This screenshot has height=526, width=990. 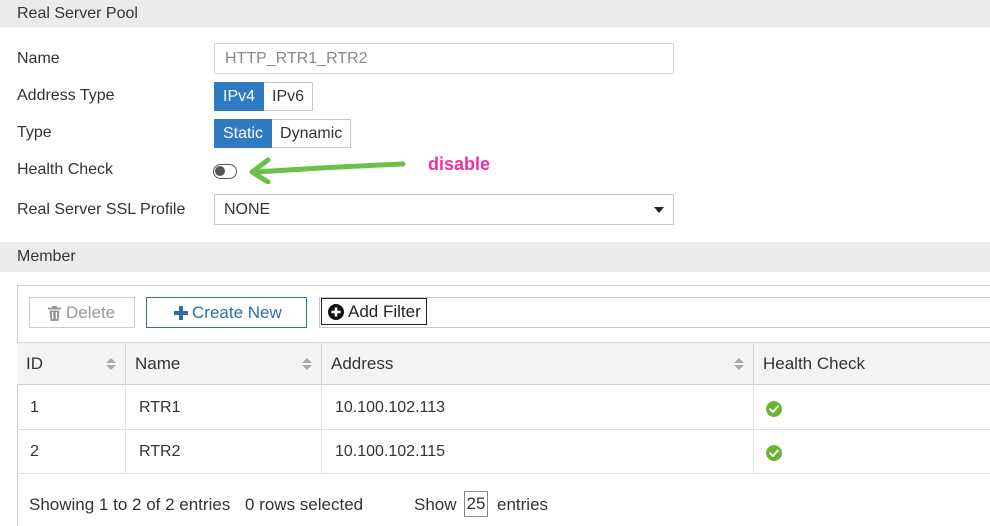 I want to click on table-row: 1 RTR1 10.100.102.113, so click(x=503, y=408).